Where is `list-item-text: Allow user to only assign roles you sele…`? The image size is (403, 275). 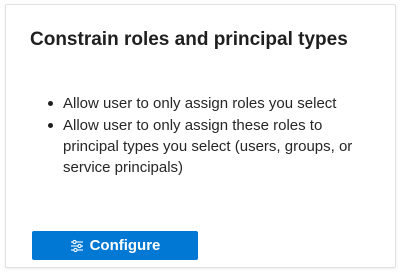
list-item-text: Allow user to only assign roles you sele… is located at coordinates (200, 103).